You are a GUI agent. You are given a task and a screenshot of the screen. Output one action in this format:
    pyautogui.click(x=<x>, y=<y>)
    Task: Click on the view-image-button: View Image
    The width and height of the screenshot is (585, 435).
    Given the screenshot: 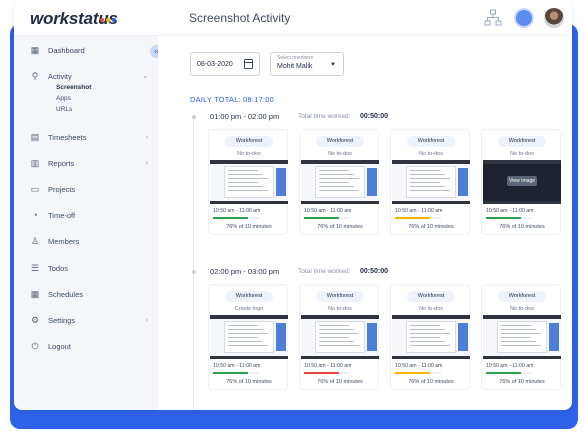 What is the action you would take?
    pyautogui.click(x=522, y=181)
    